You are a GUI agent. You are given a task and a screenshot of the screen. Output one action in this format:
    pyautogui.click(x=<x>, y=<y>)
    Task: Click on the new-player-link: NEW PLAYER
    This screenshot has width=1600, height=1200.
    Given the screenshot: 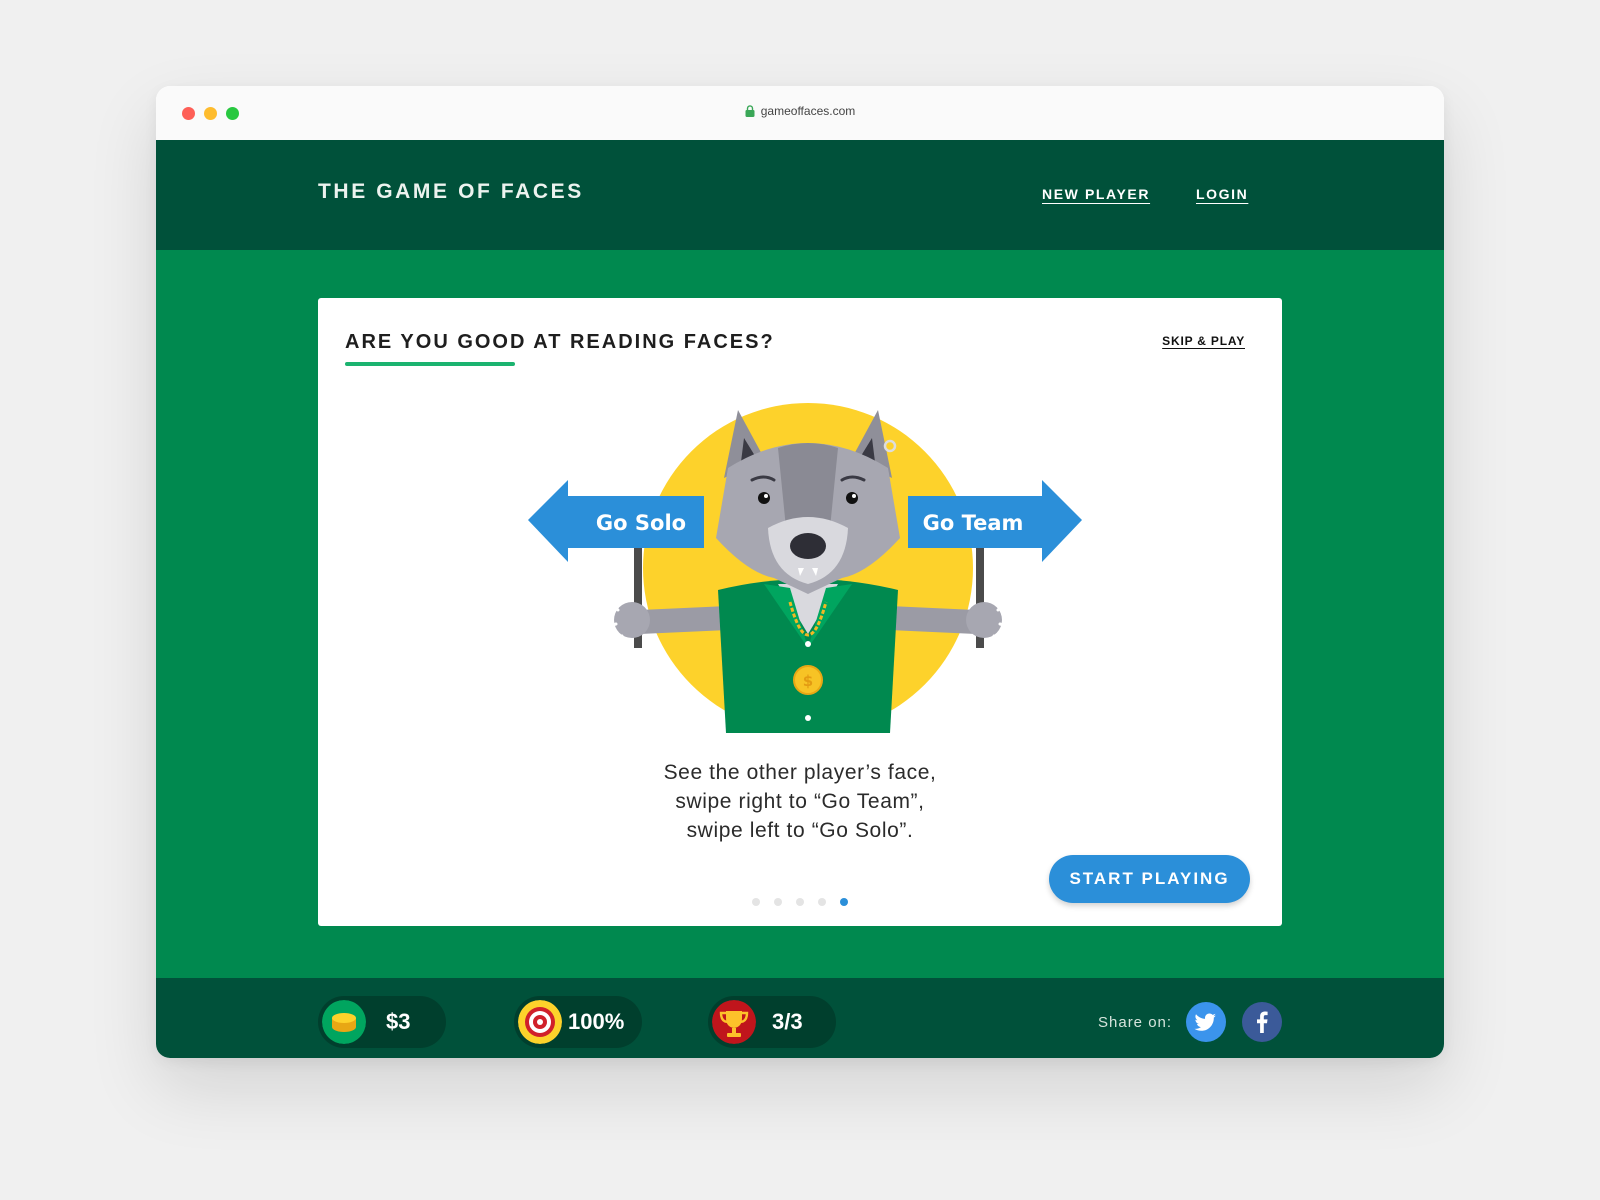 What is the action you would take?
    pyautogui.click(x=1096, y=194)
    